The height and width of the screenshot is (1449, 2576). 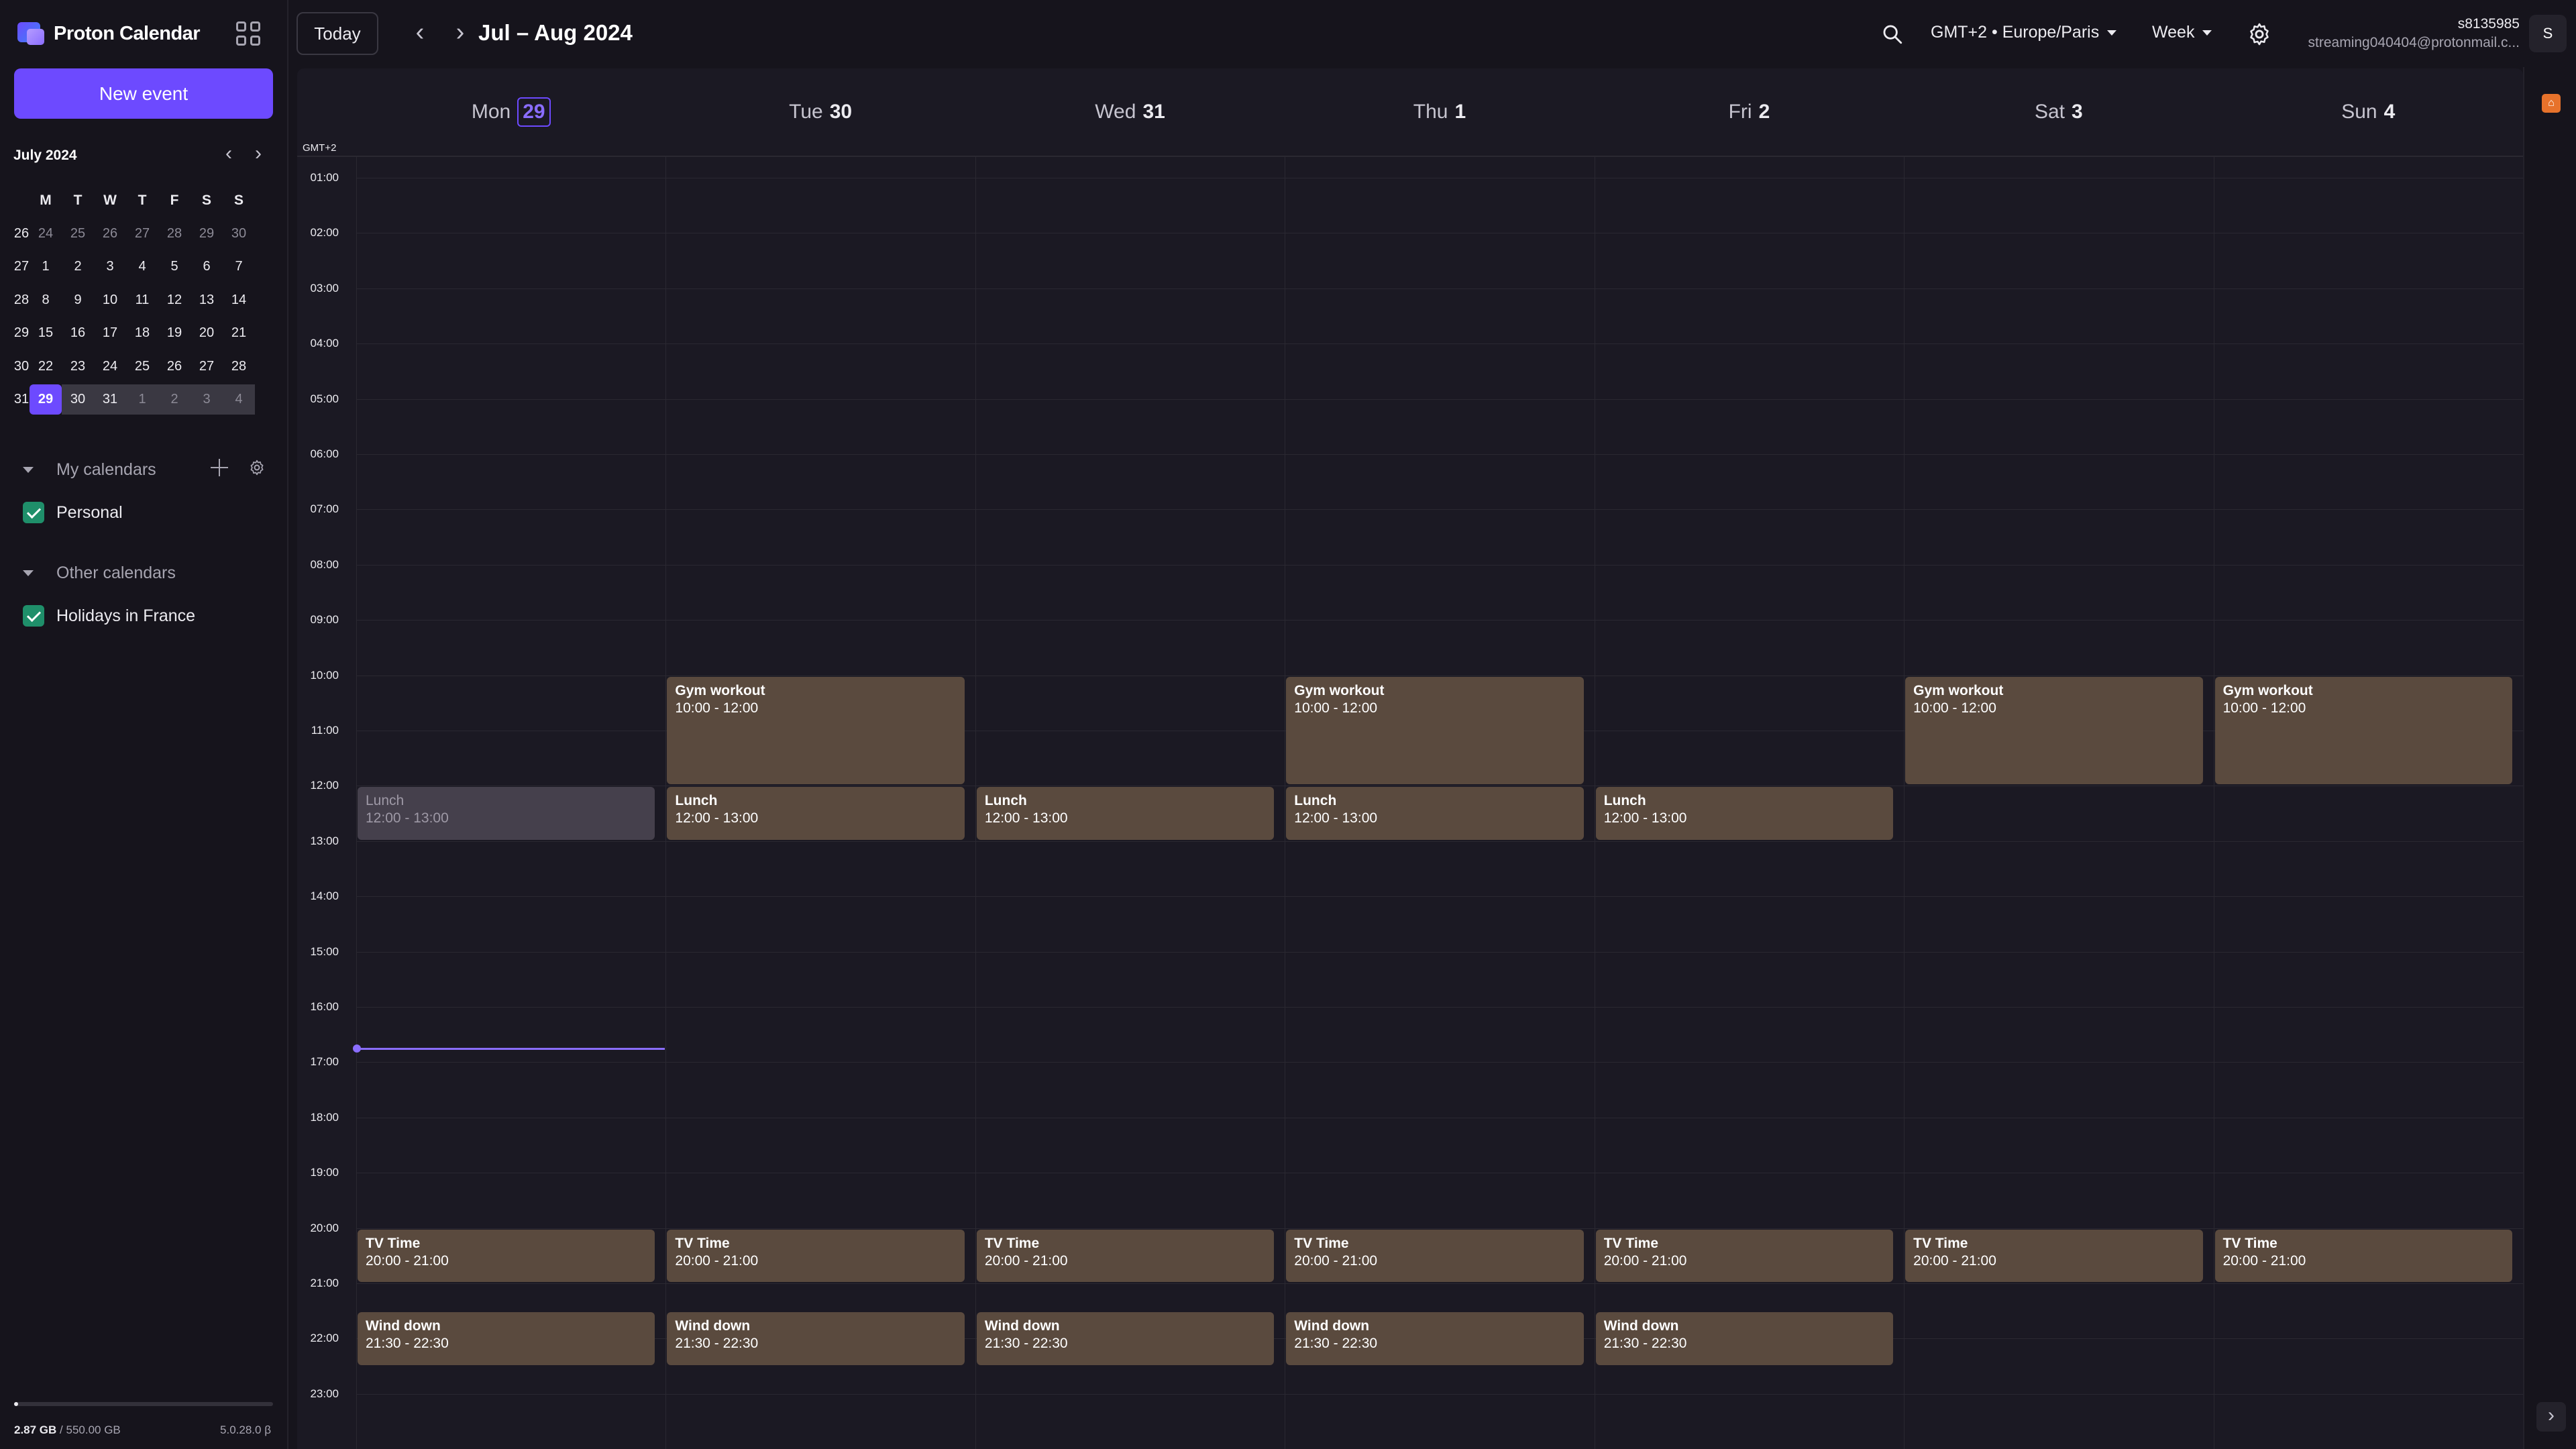 What do you see at coordinates (78, 333) in the screenshot?
I see `mini-calendar-day: 16` at bounding box center [78, 333].